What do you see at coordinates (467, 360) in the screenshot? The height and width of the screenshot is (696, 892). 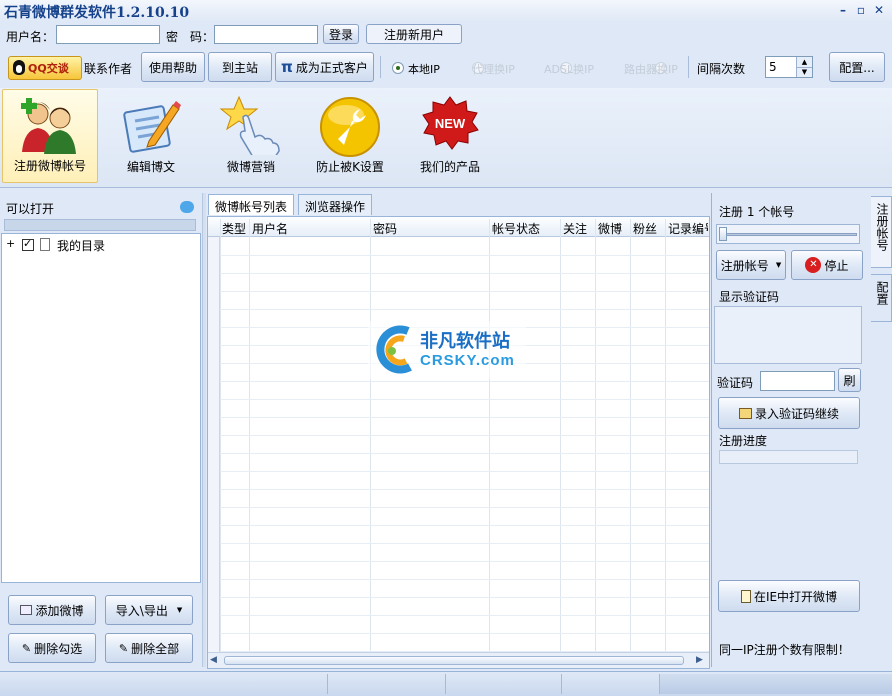 I see `watermark-domain: CRSKY.com` at bounding box center [467, 360].